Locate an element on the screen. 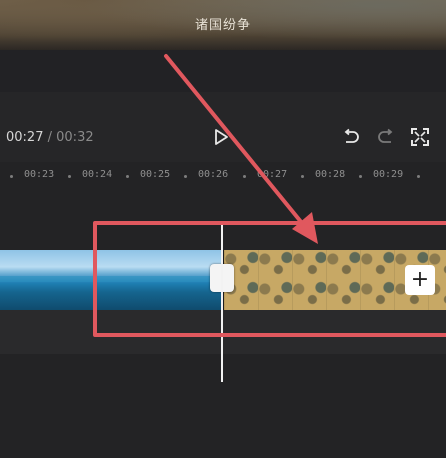 This screenshot has height=458, width=446. ruler-label: 00:26 is located at coordinates (213, 174).